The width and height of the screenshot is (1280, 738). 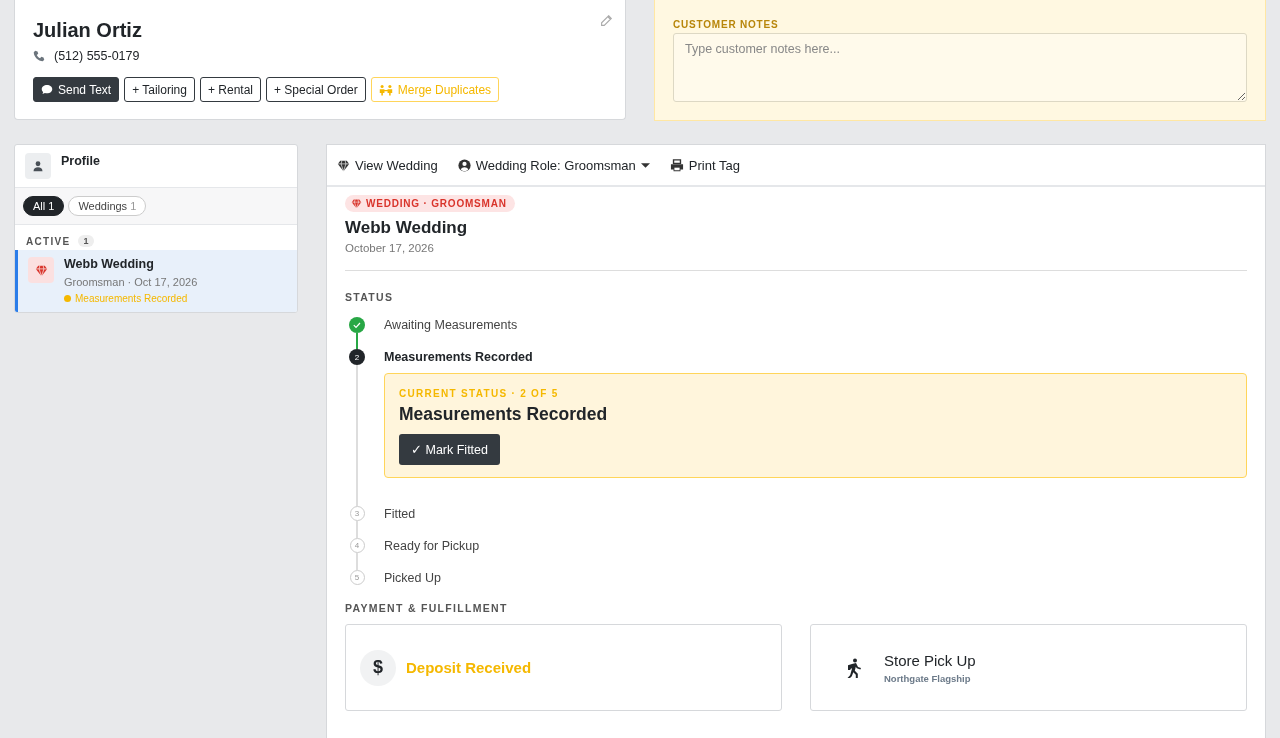 What do you see at coordinates (76, 89) in the screenshot?
I see `send-text-button: Send Text` at bounding box center [76, 89].